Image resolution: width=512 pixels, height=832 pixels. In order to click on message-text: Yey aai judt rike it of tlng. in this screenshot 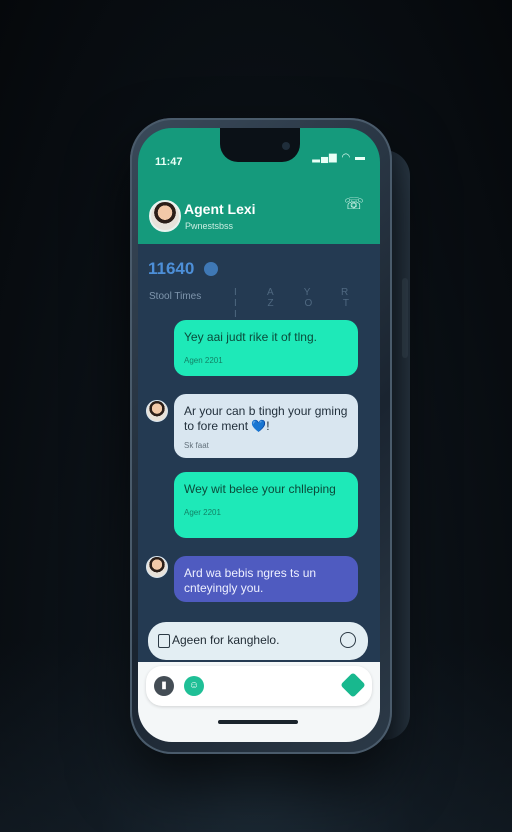, I will do `click(250, 337)`.